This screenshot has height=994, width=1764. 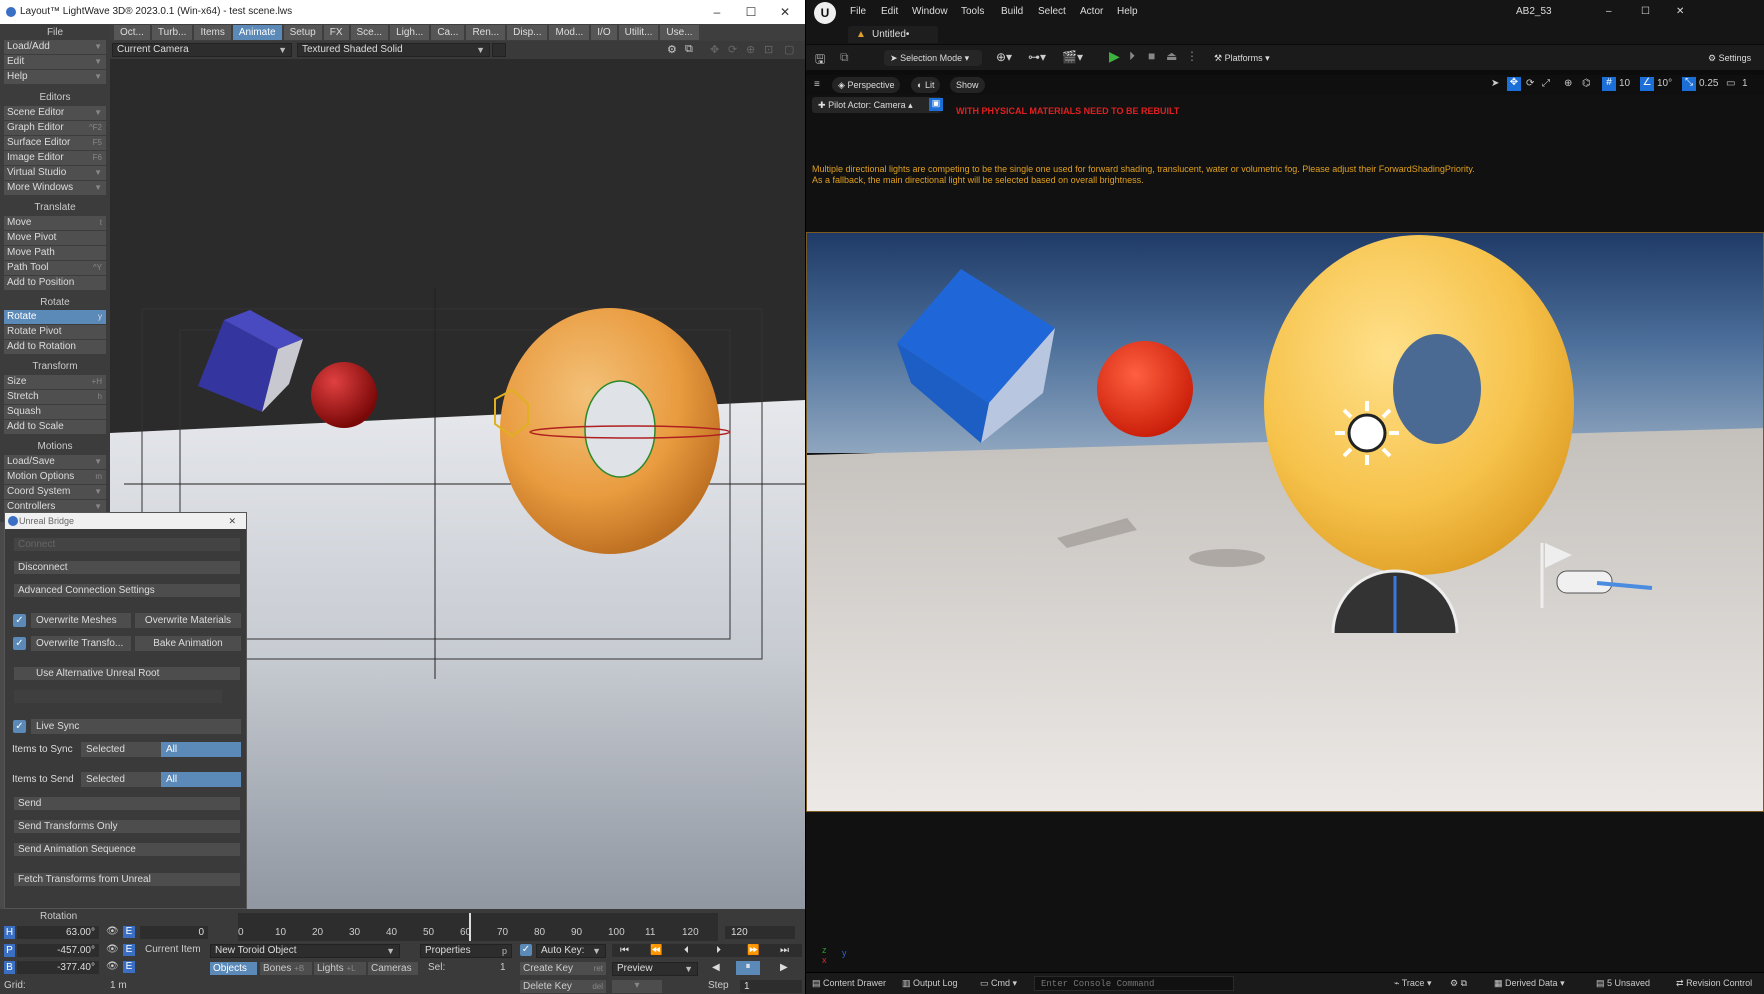 What do you see at coordinates (1012, 11) in the screenshot?
I see `menu-build: Build` at bounding box center [1012, 11].